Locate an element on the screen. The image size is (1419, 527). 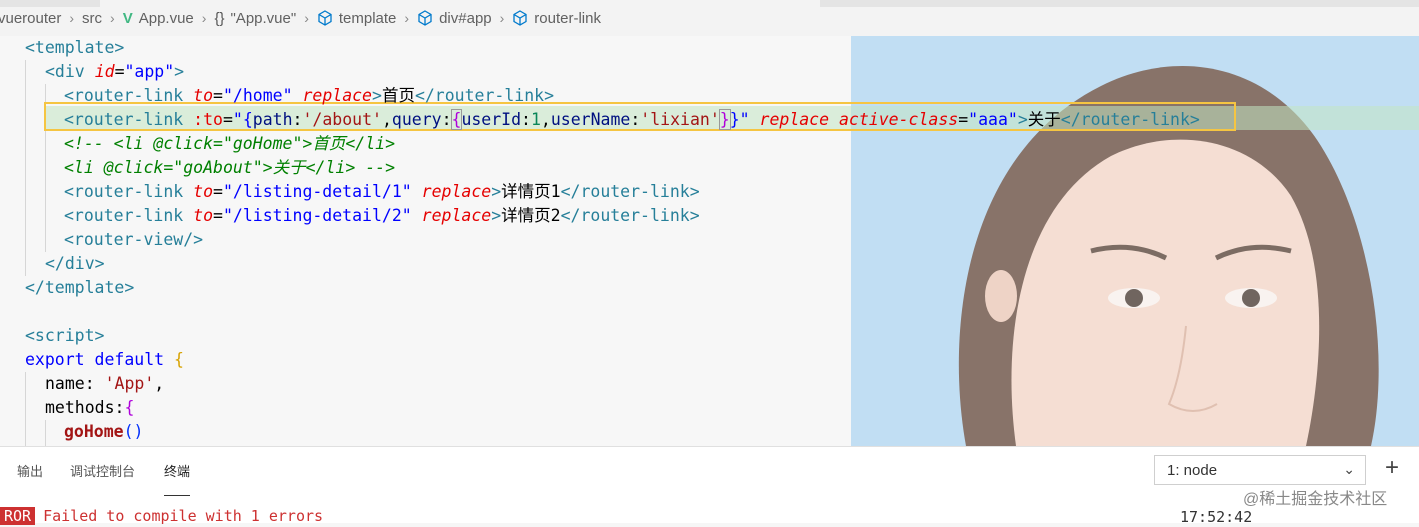
attr-quote: "{ is located at coordinates (242, 119).